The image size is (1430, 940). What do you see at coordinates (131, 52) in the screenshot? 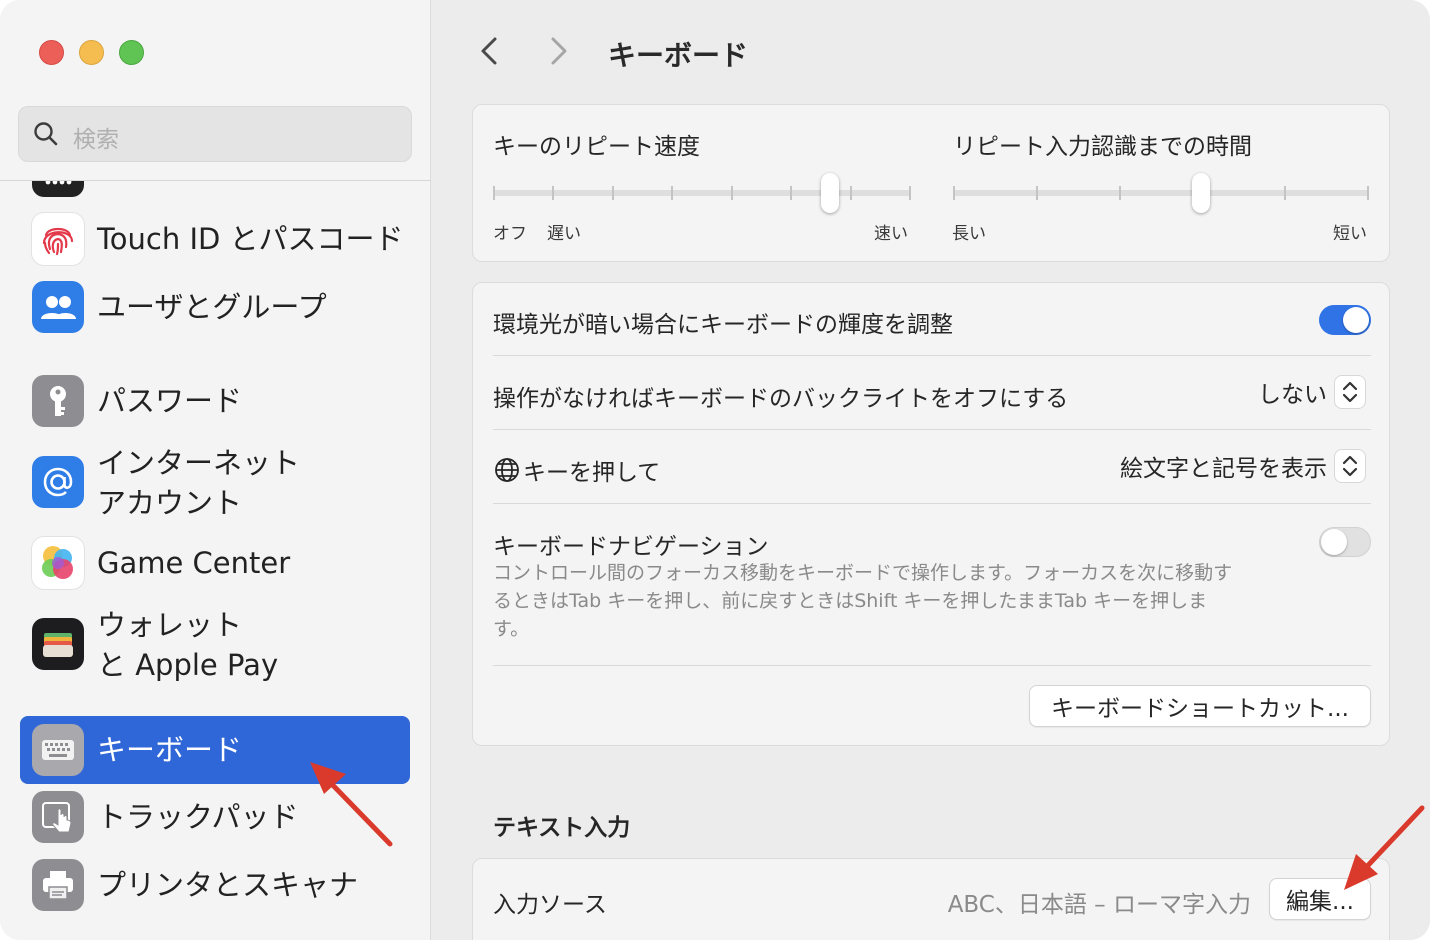
I see `zoom-window-button` at bounding box center [131, 52].